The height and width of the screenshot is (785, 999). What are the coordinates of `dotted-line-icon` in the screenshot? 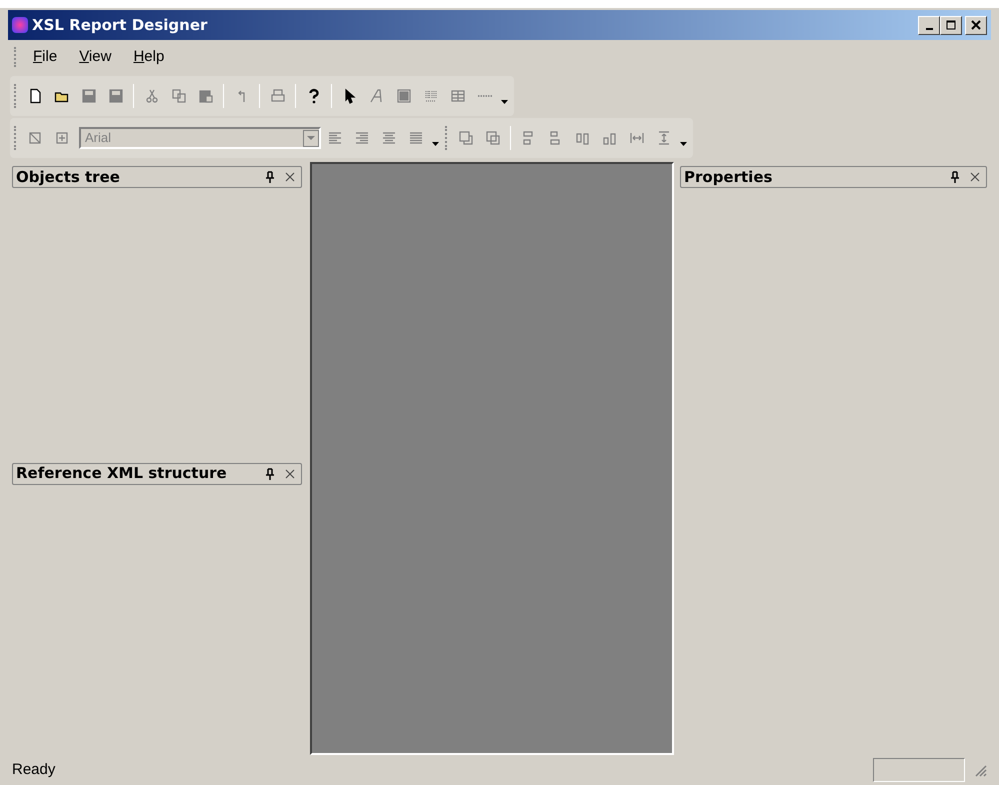 It's located at (485, 96).